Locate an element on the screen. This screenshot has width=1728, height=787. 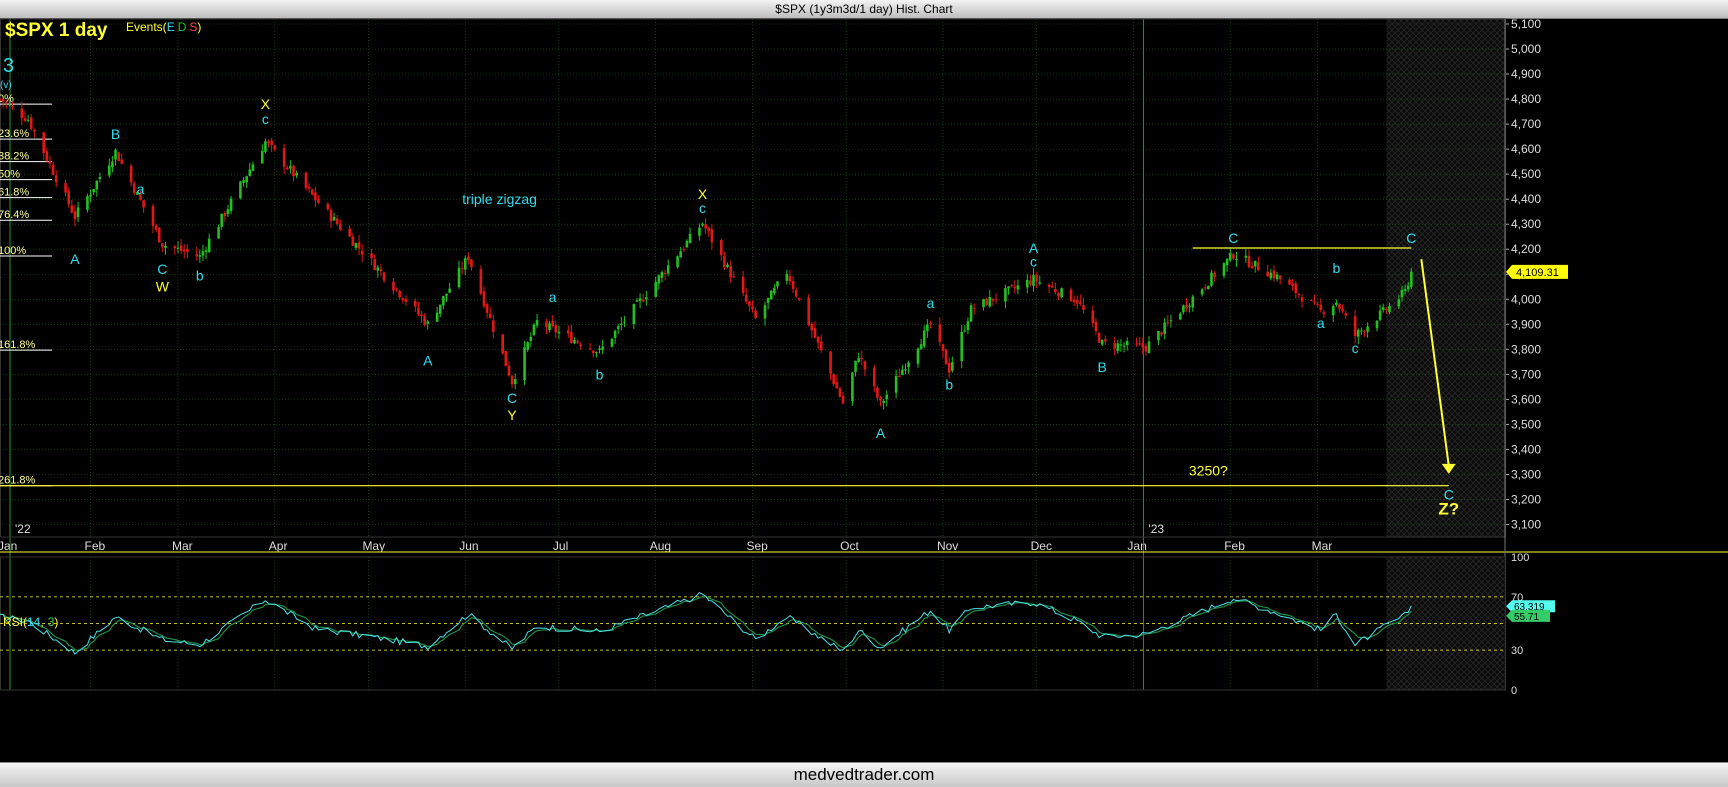
rsi-y-tick-label: 30 is located at coordinates (1517, 651).